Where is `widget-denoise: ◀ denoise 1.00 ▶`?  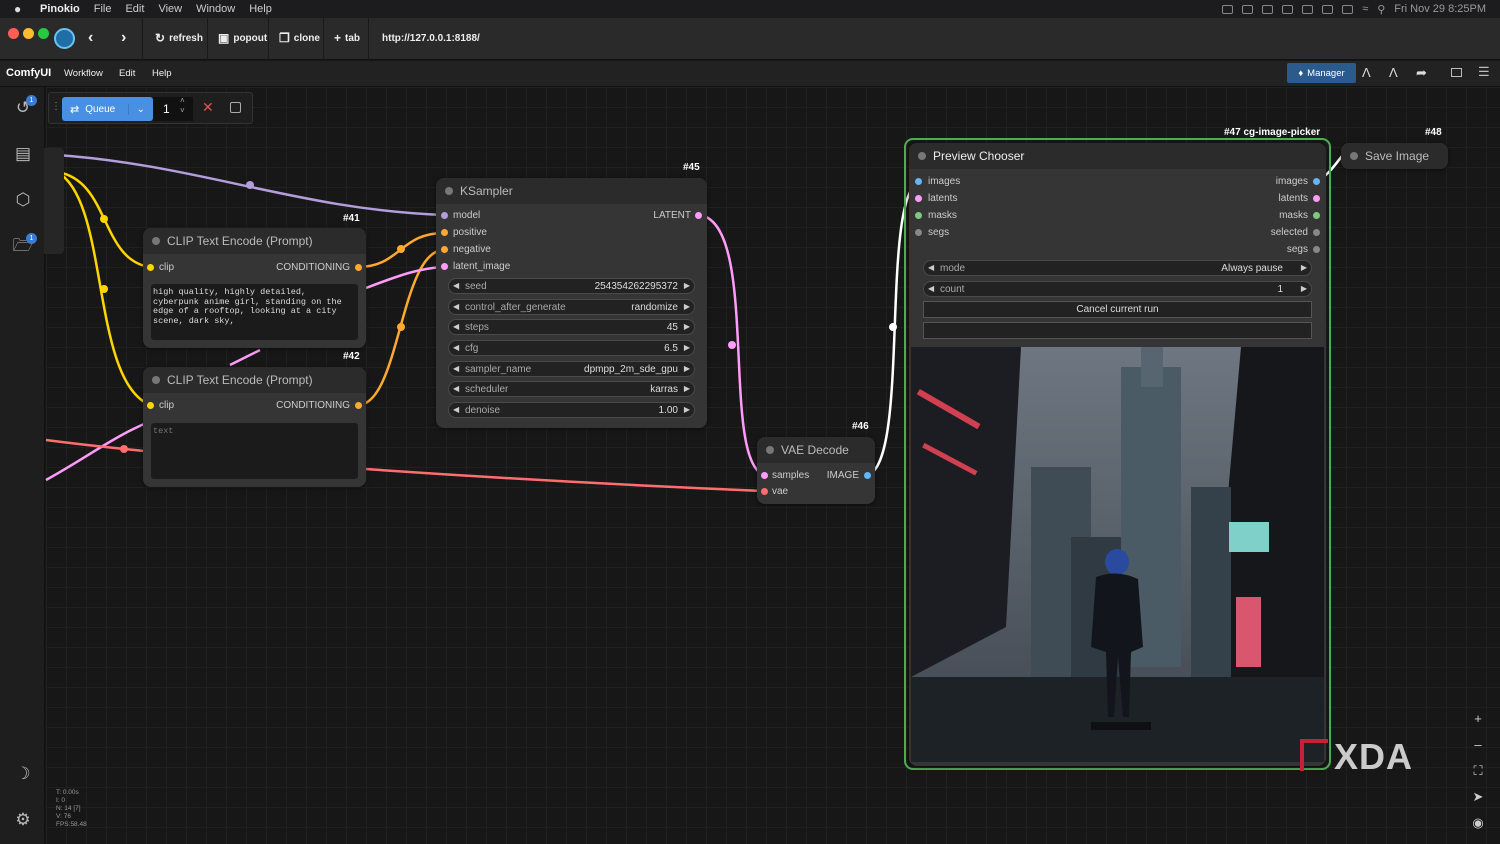
widget-denoise: ◀ denoise 1.00 ▶ is located at coordinates (571, 410).